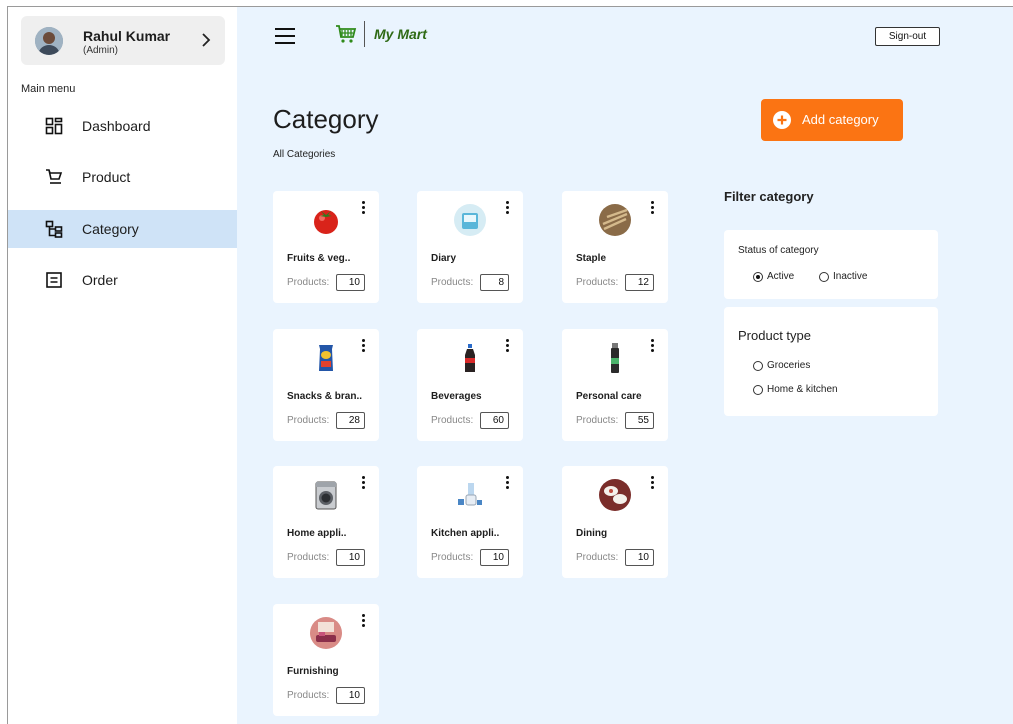 The width and height of the screenshot is (1013, 724). What do you see at coordinates (350, 420) in the screenshot?
I see `product-count: 28` at bounding box center [350, 420].